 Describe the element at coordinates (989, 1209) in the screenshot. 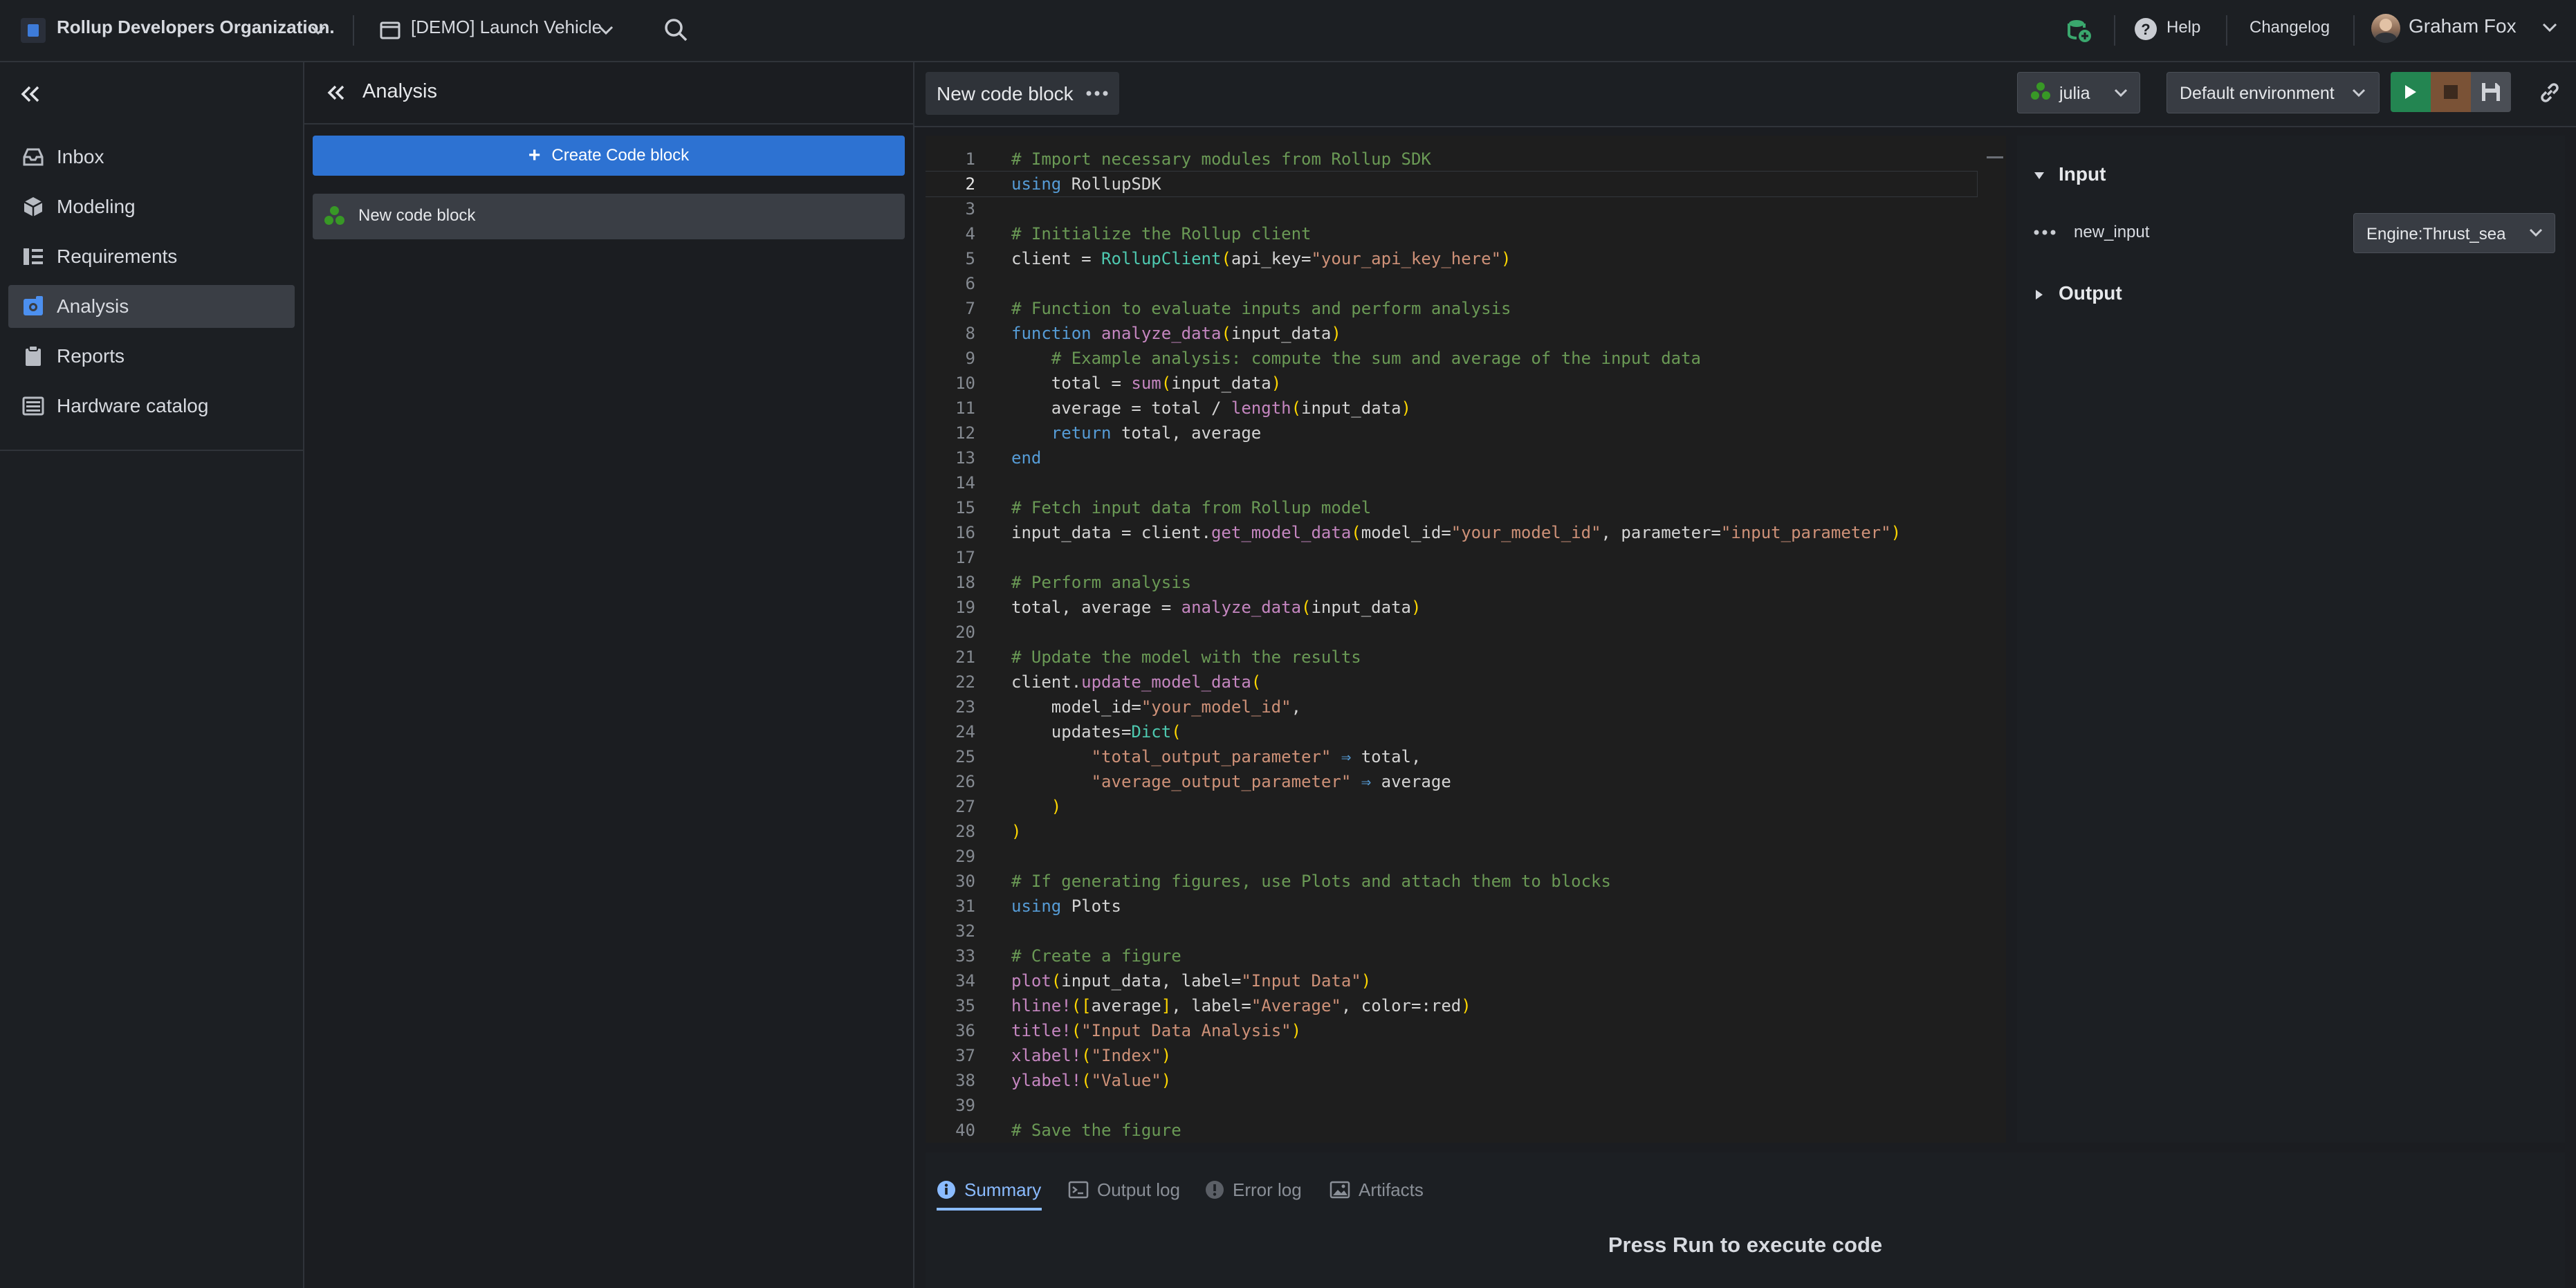

I see `active-tab-indicator` at that location.